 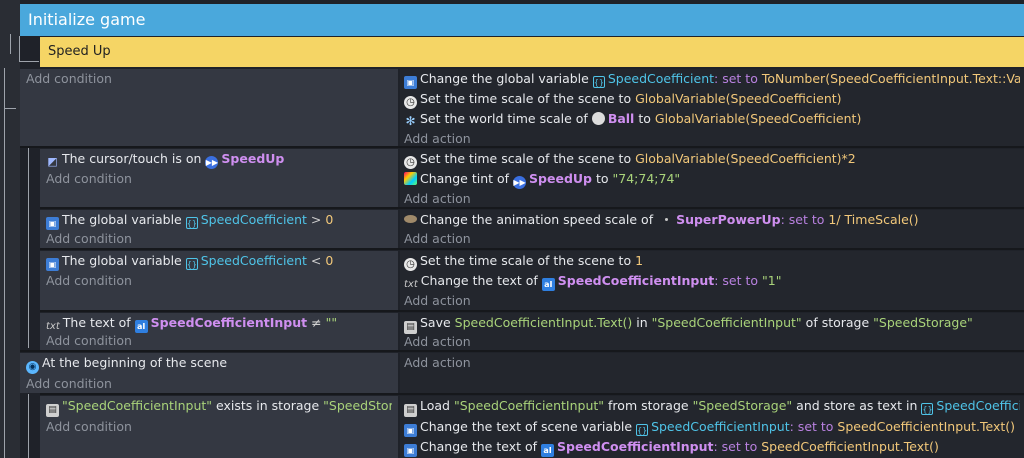 What do you see at coordinates (10, 229) in the screenshot?
I see `tree-gutter` at bounding box center [10, 229].